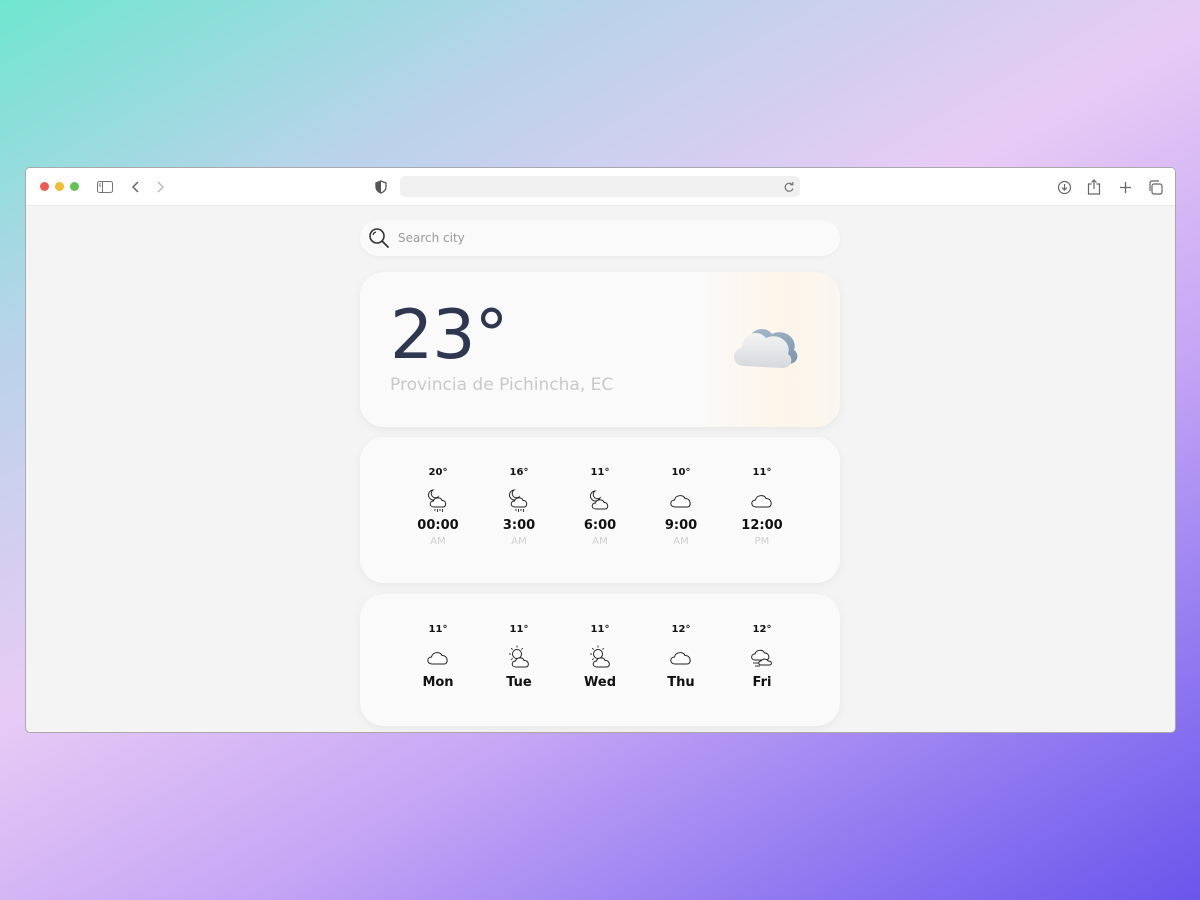 This screenshot has width=1200, height=900. I want to click on share-icon, so click(1094, 187).